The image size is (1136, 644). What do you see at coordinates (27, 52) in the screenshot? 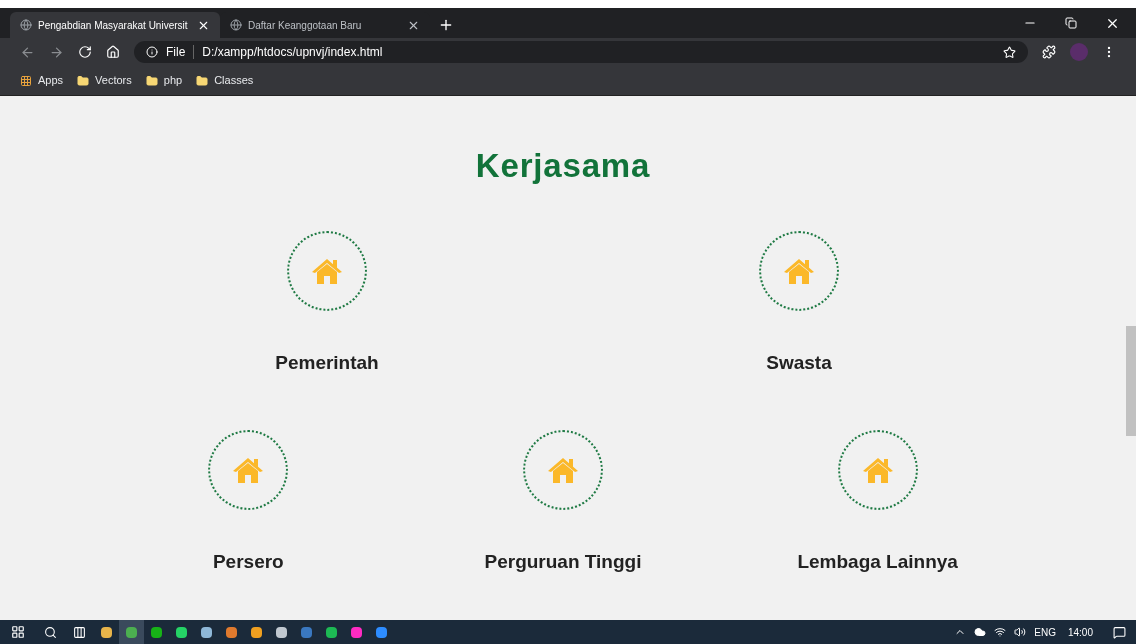
I see `back-icon` at bounding box center [27, 52].